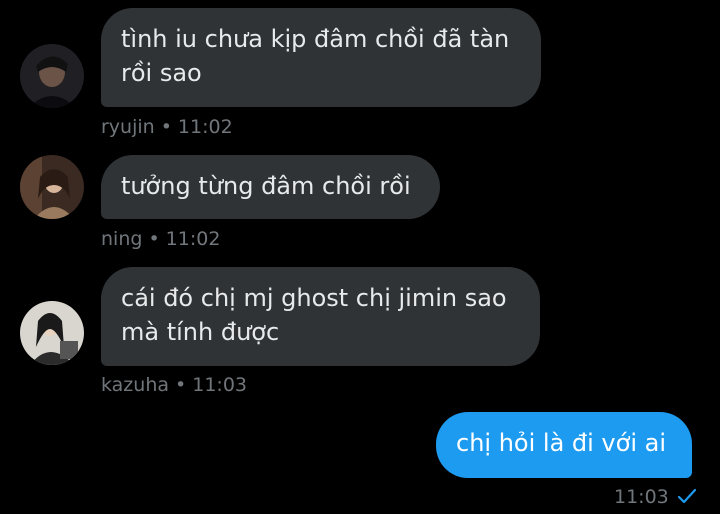 Image resolution: width=720 pixels, height=514 pixels. I want to click on message-meta: kazuha • 11:03, so click(174, 385).